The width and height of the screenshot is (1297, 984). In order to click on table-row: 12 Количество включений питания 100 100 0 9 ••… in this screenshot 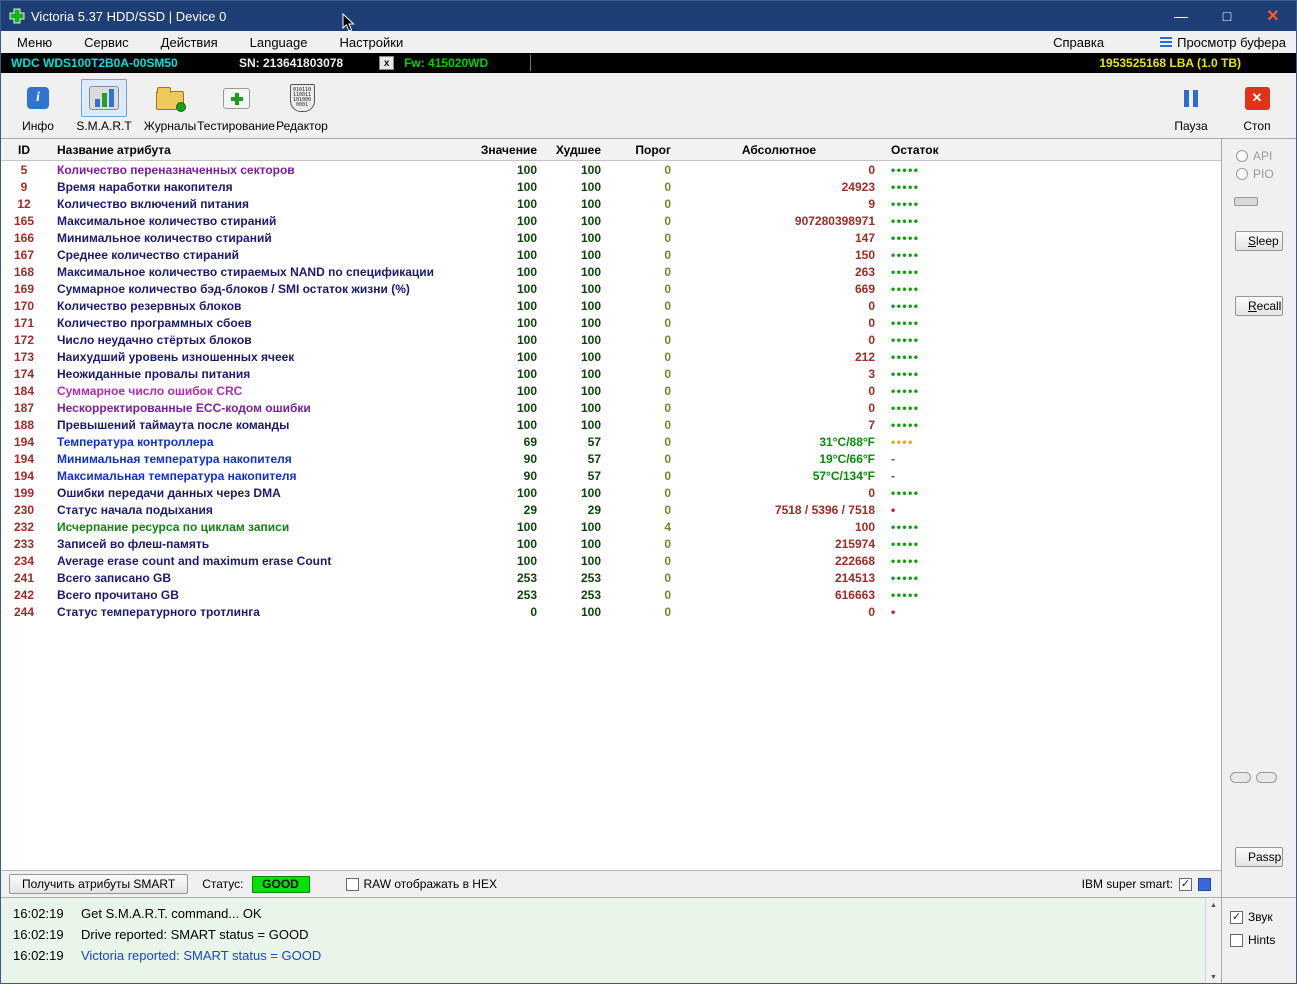, I will do `click(611, 203)`.